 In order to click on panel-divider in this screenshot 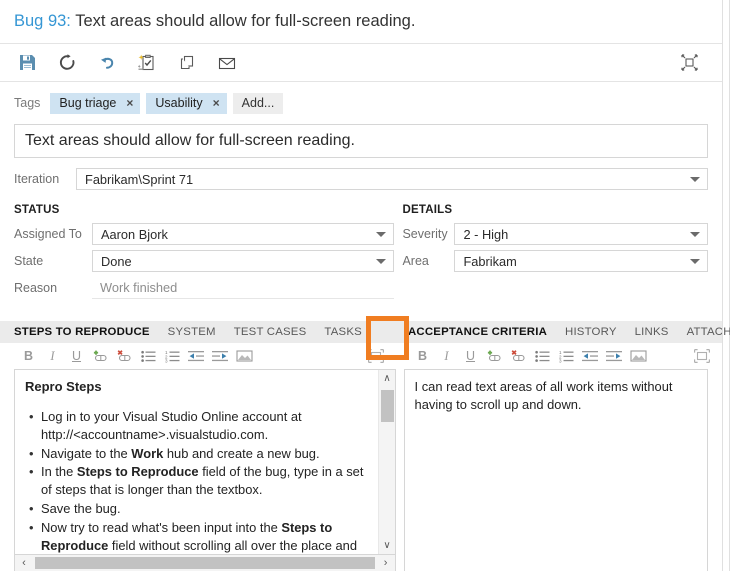, I will do `click(722, 285)`.